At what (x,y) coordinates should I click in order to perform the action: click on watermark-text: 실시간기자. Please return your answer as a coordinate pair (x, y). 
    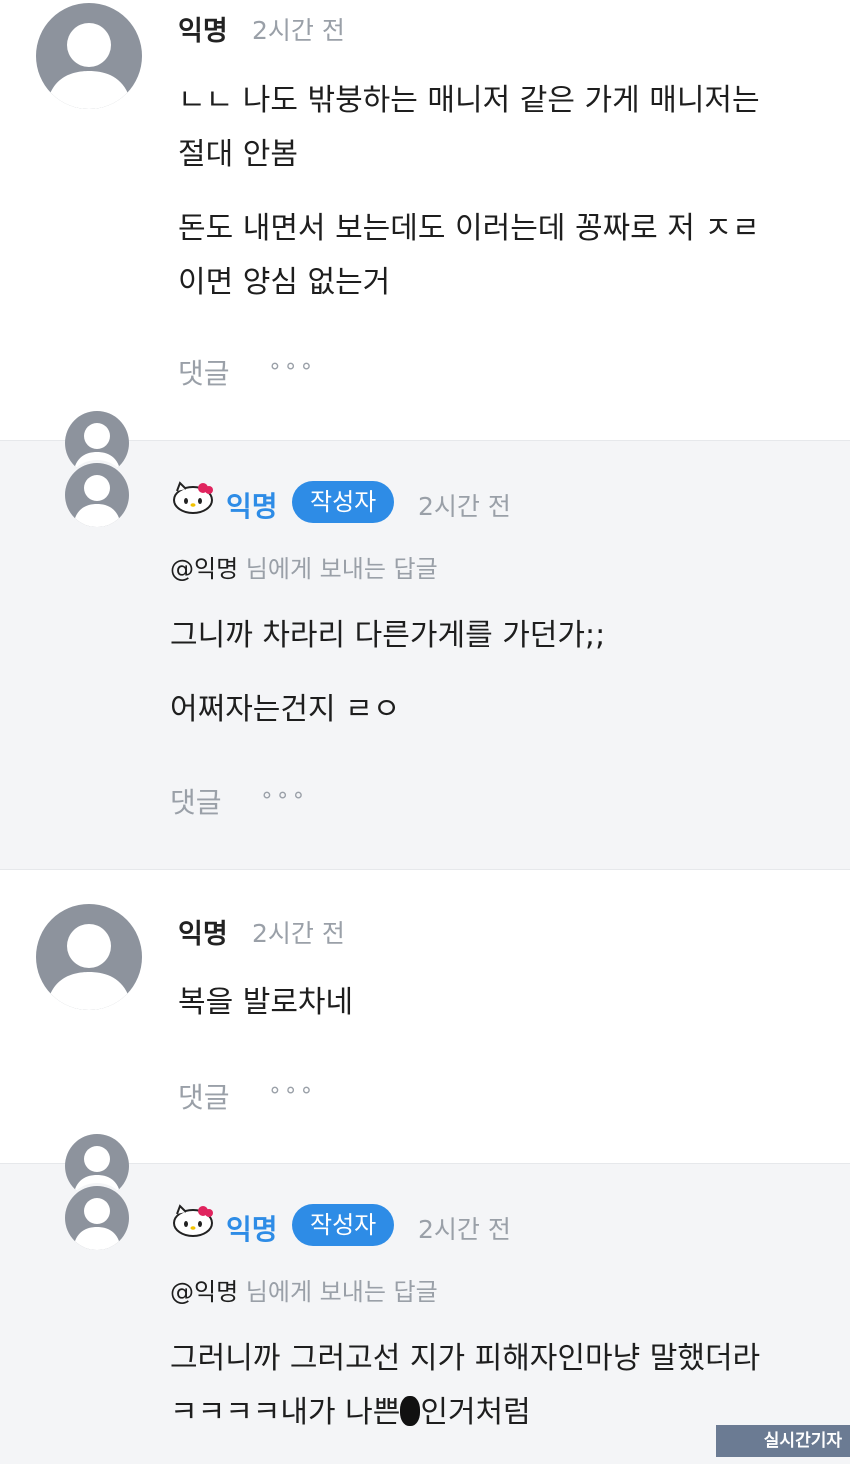
    Looking at the image, I should click on (802, 1441).